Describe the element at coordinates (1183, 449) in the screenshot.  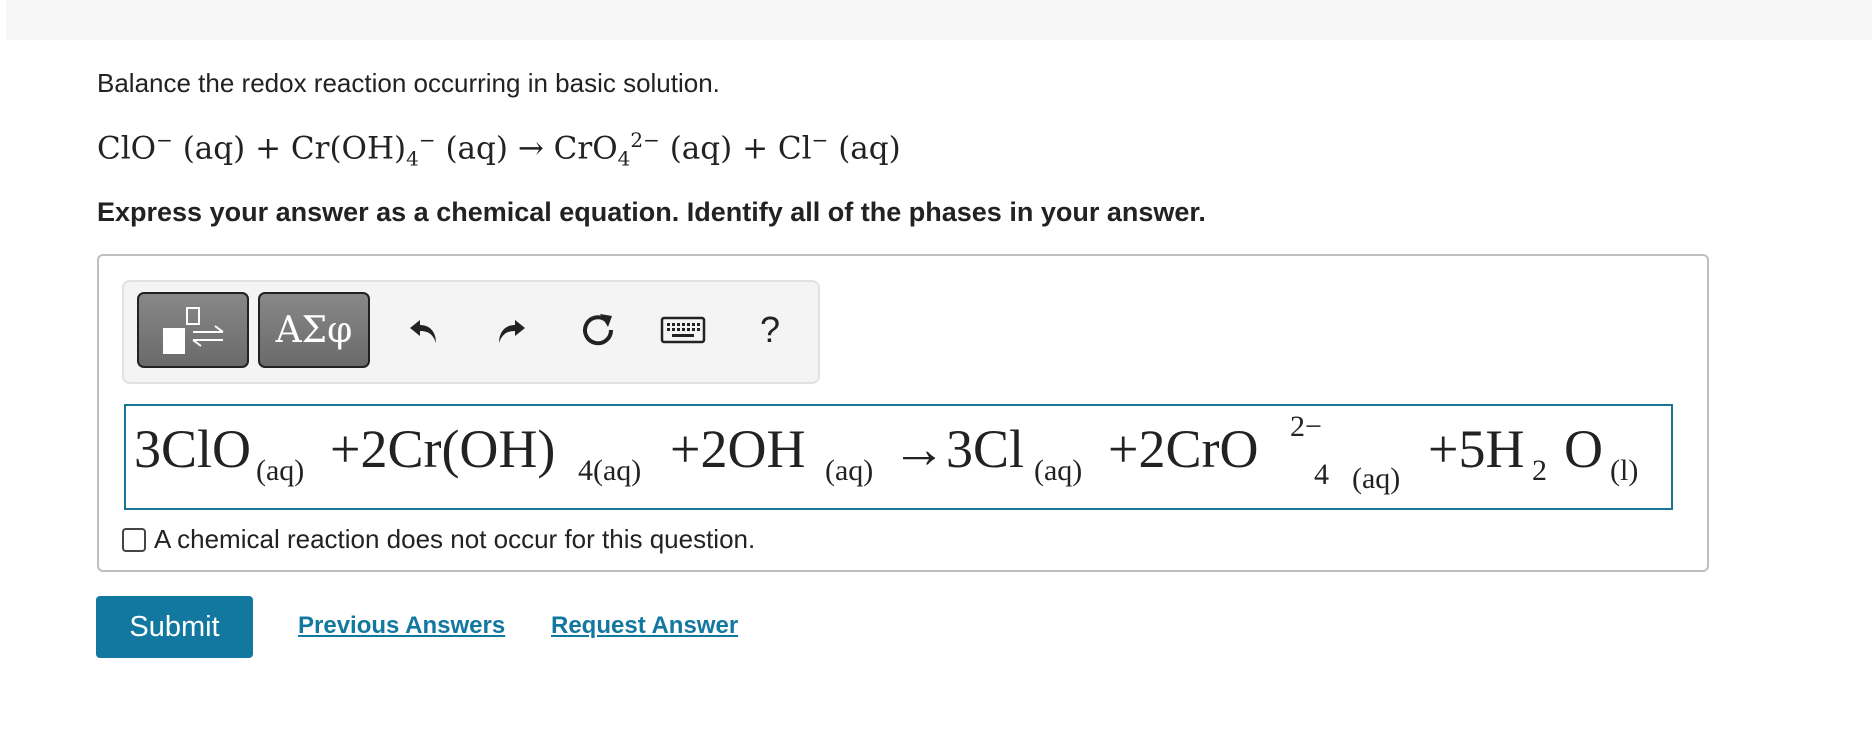
I see `answer-term-5: +2CrO` at that location.